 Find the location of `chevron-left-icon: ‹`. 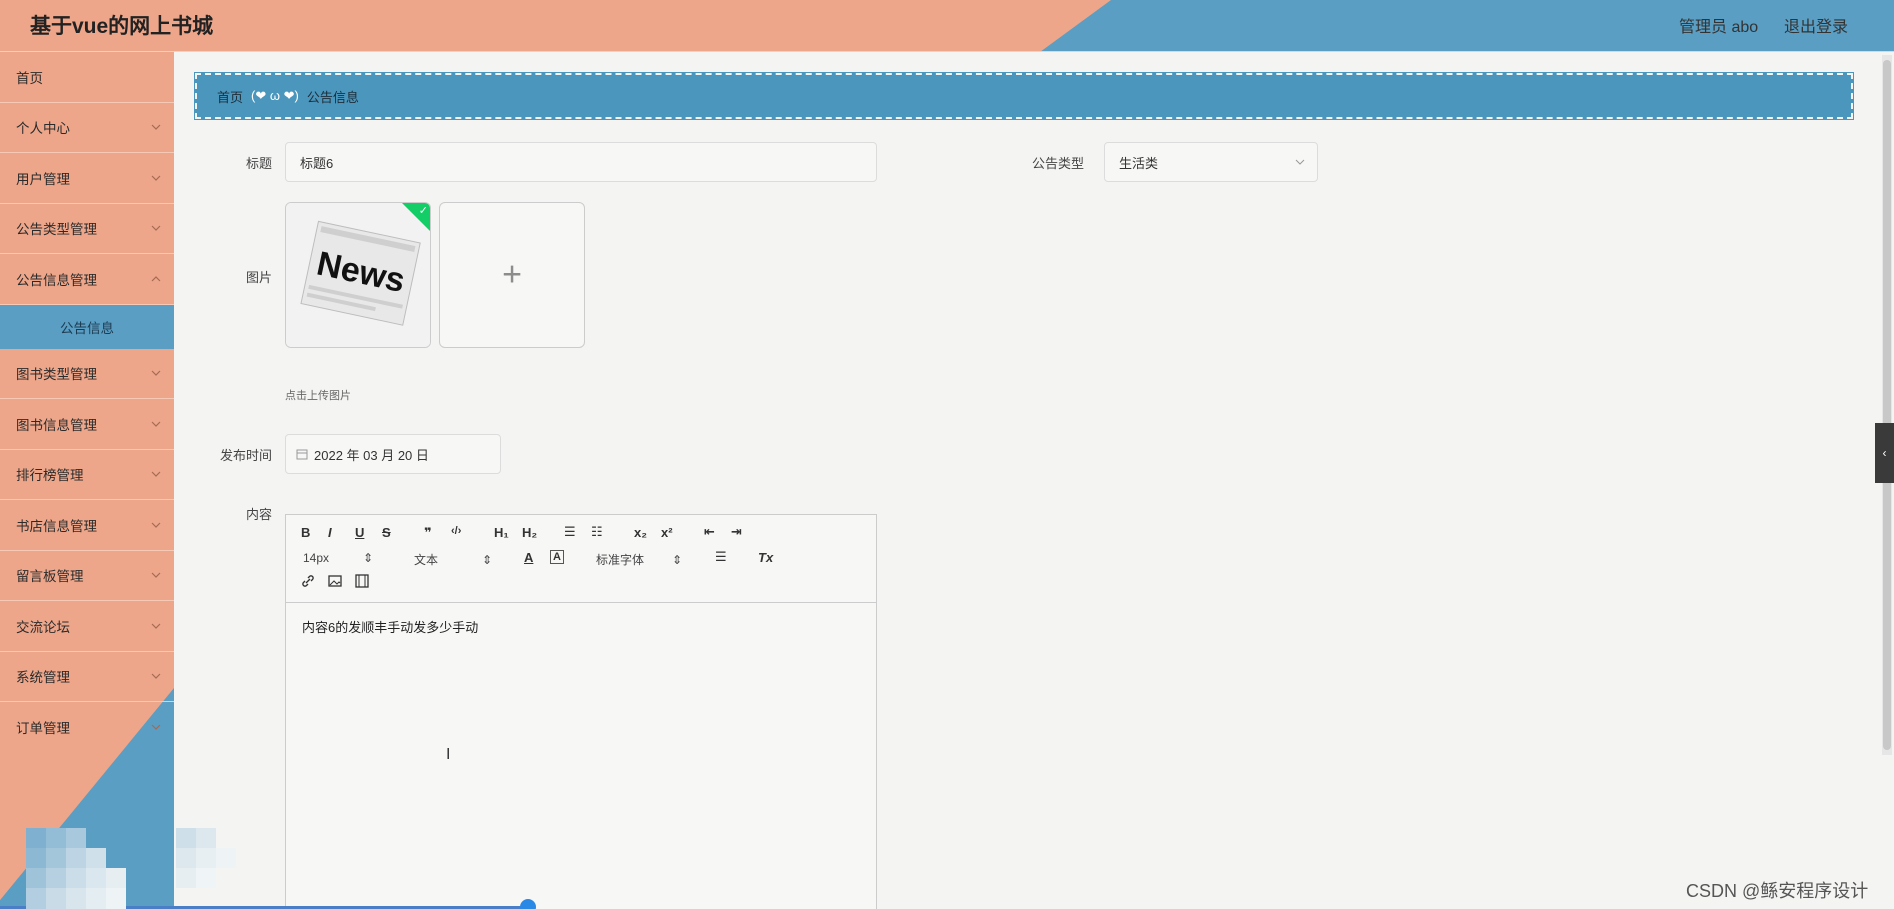

chevron-left-icon: ‹ is located at coordinates (1884, 453).